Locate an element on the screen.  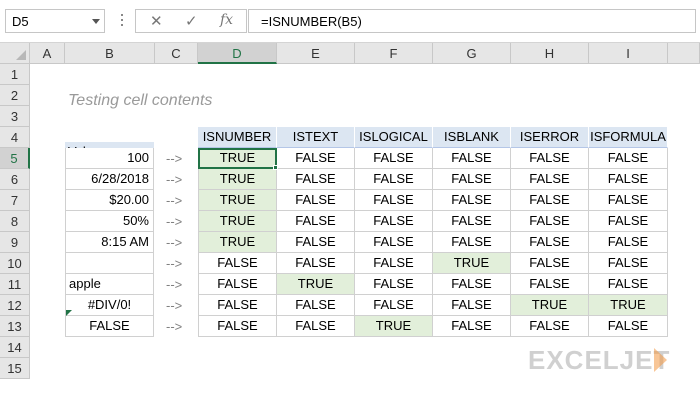
row-header-8: 8 is located at coordinates (15, 221).